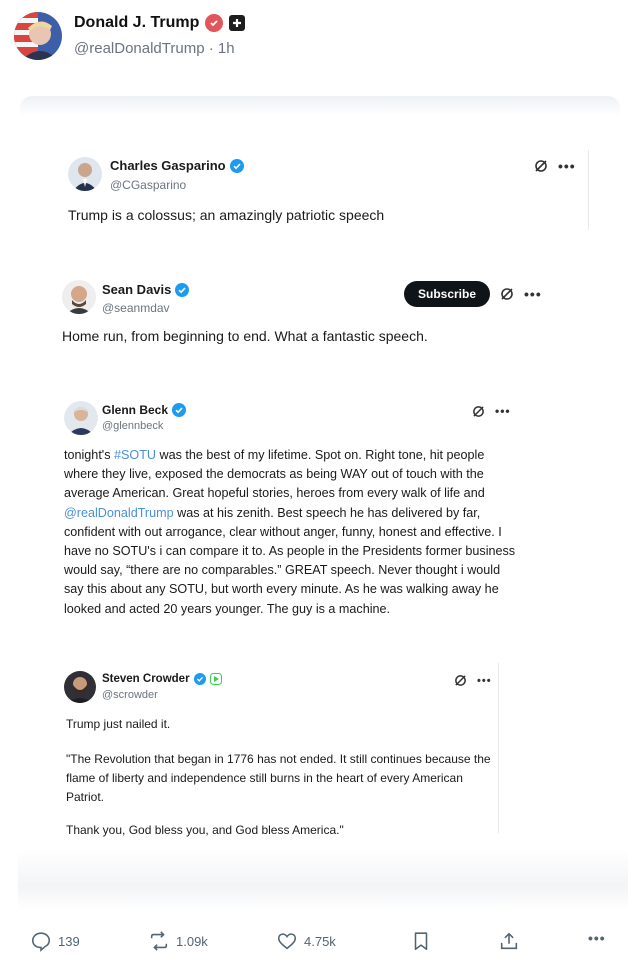  Describe the element at coordinates (69, 941) in the screenshot. I see `reply-count: 139` at that location.